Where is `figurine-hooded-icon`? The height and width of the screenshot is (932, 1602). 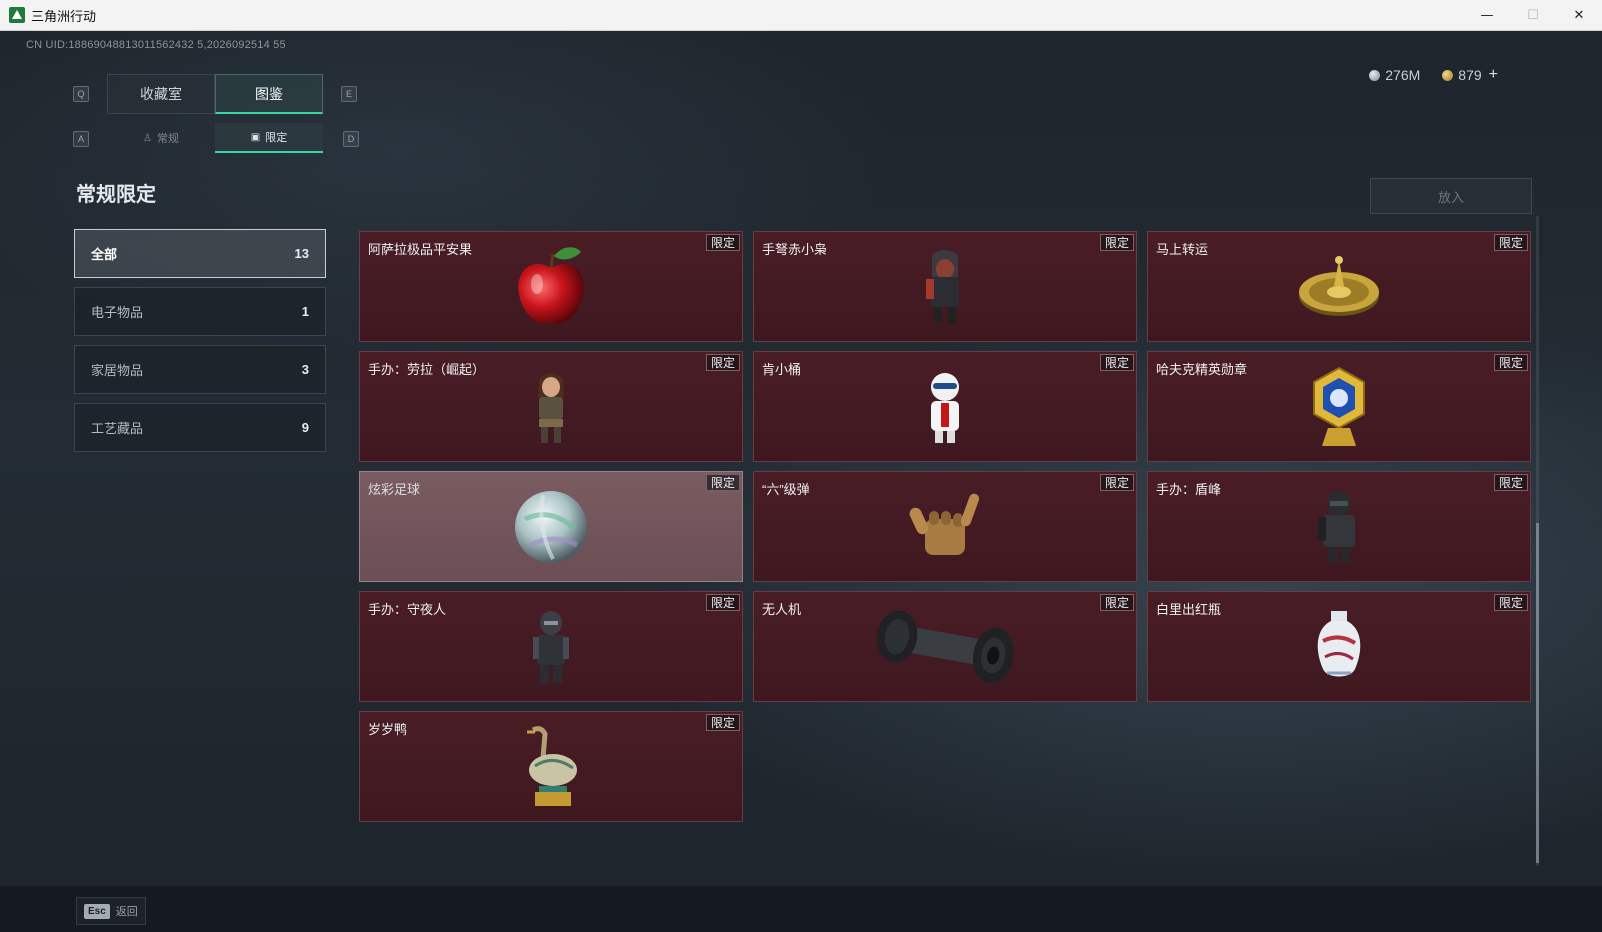 figurine-hooded-icon is located at coordinates (942, 286).